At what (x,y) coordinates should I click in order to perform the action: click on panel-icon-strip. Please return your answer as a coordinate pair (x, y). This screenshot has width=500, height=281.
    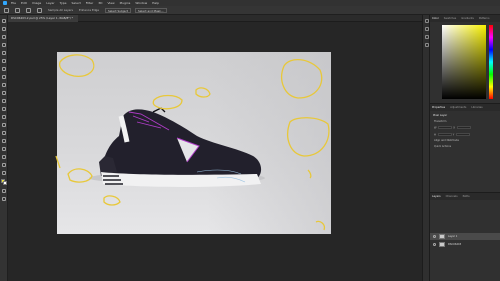
    Looking at the image, I should click on (426, 148).